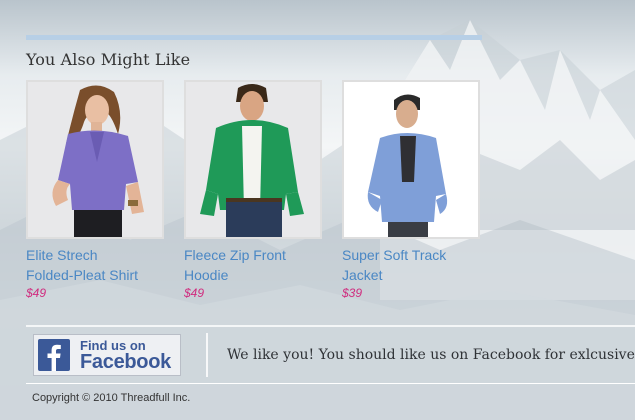  I want to click on product-name-line: Elite Strech, so click(62, 255).